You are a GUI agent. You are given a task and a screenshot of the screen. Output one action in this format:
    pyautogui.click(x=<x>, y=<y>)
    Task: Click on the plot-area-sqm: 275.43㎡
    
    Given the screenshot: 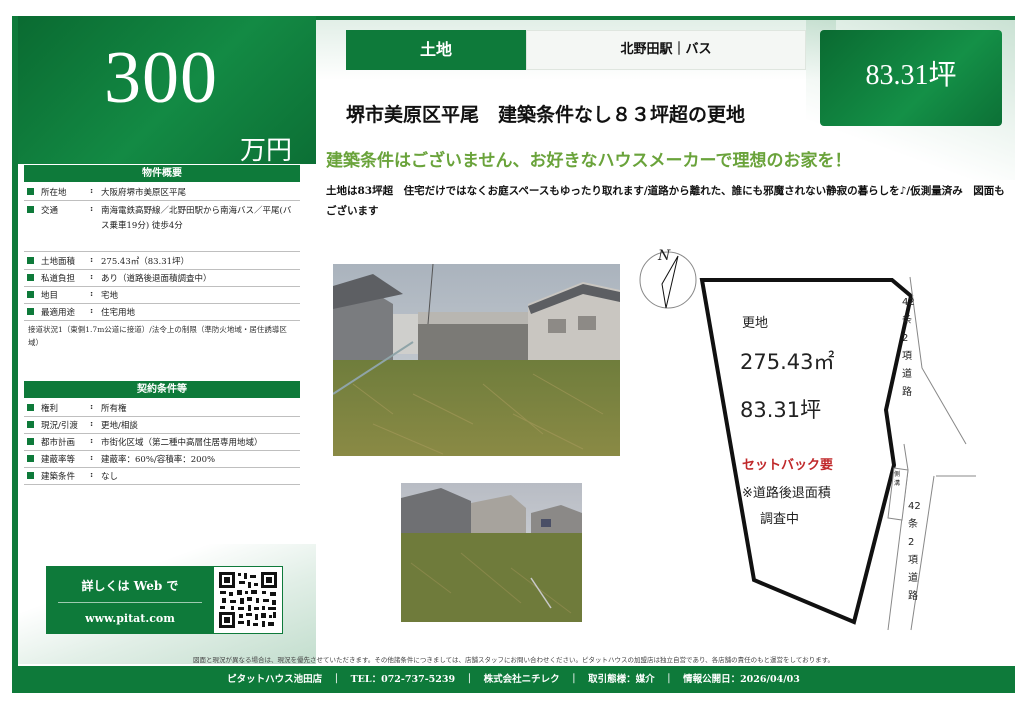 What is the action you would take?
    pyautogui.click(x=787, y=362)
    